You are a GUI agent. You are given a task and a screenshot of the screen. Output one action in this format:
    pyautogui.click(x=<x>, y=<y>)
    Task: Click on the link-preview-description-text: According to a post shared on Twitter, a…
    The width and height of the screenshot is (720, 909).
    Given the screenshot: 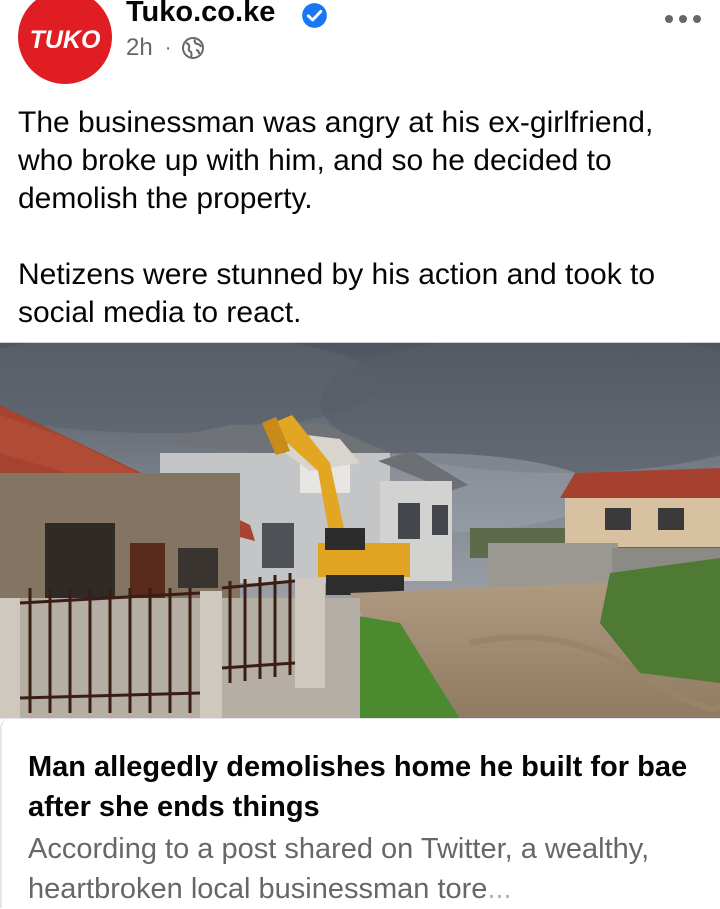 What is the action you would take?
    pyautogui.click(x=339, y=869)
    